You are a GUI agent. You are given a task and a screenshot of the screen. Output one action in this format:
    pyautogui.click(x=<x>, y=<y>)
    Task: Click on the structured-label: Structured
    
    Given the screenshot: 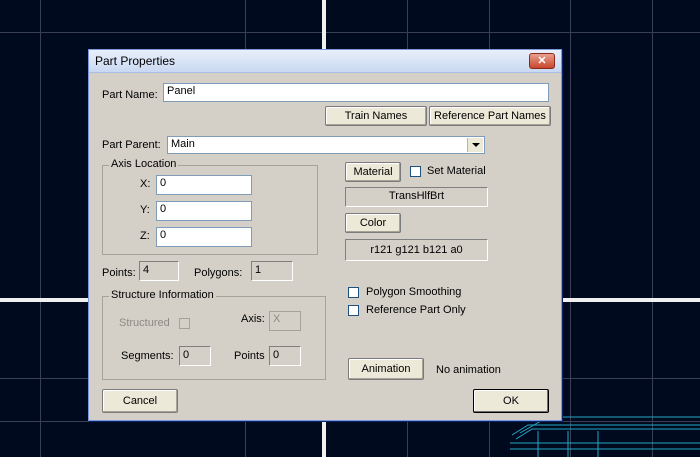 What is the action you would take?
    pyautogui.click(x=144, y=323)
    